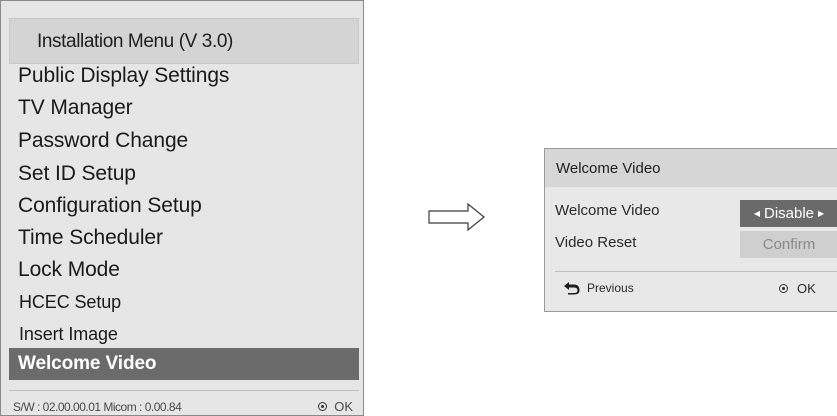  What do you see at coordinates (608, 168) in the screenshot?
I see `welcome-video-dialog-title: Welcome Video` at bounding box center [608, 168].